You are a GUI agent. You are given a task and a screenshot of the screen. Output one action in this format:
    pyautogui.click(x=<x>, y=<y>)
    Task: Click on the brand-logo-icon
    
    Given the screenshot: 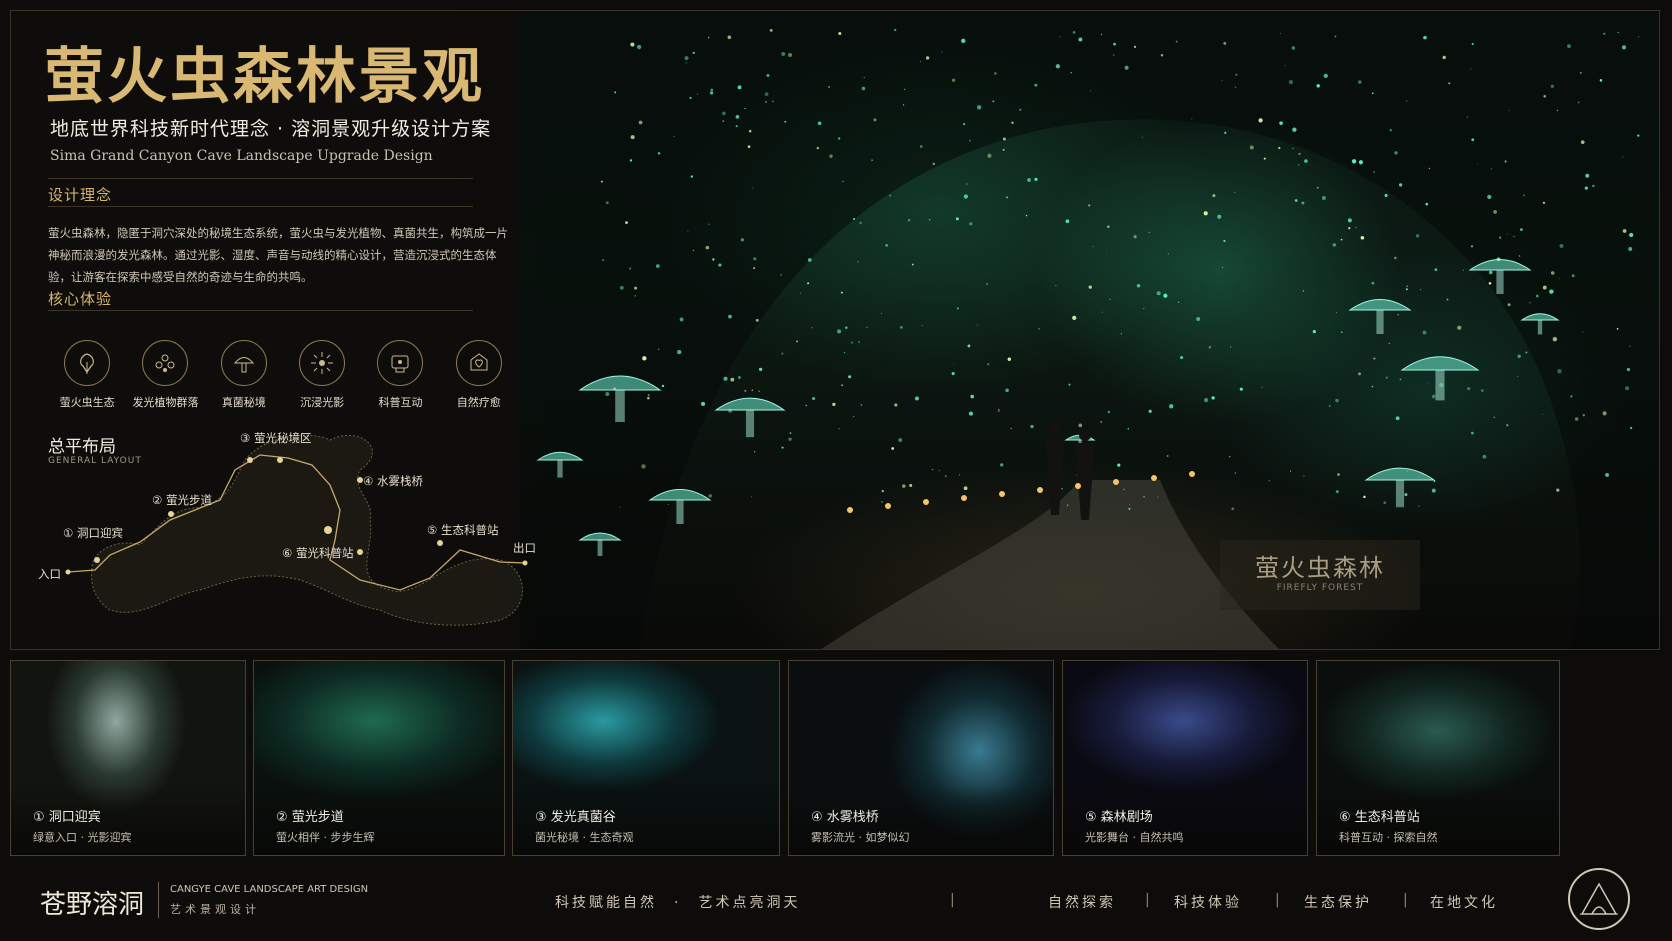 What is the action you would take?
    pyautogui.click(x=1599, y=899)
    